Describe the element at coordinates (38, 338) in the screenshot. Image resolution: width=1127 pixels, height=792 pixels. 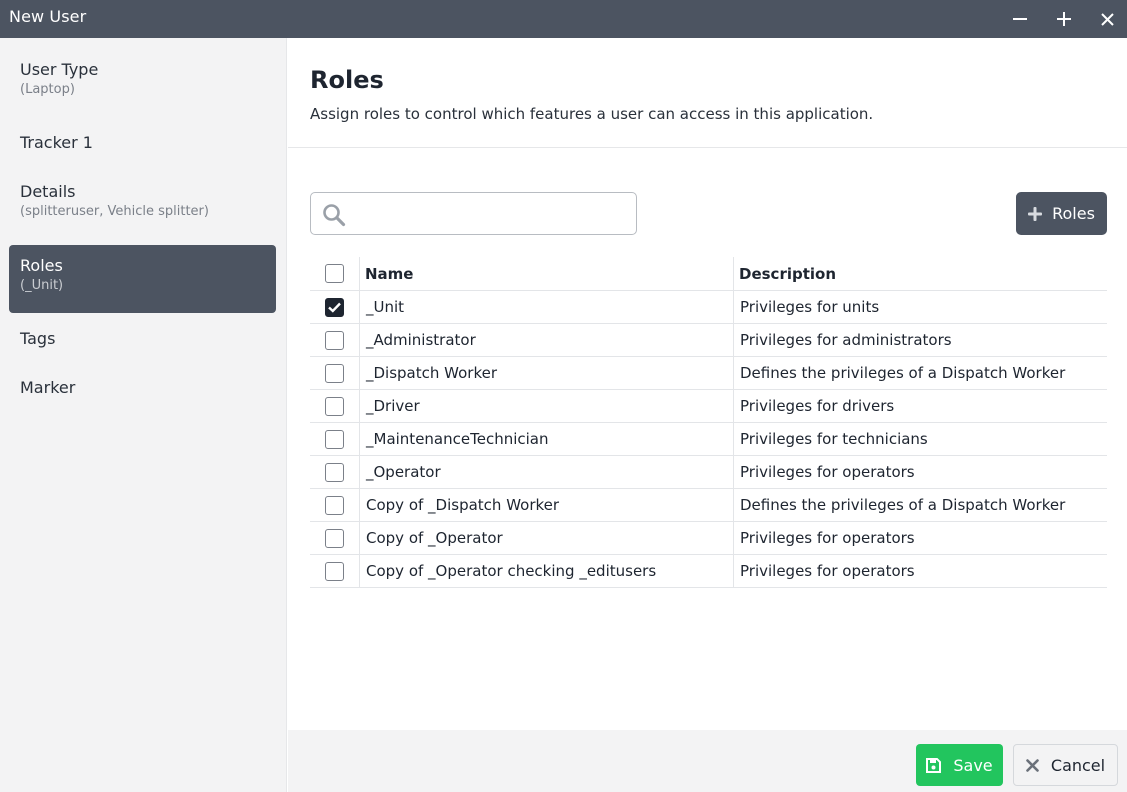
I see `sidebar-item-label: Tags` at that location.